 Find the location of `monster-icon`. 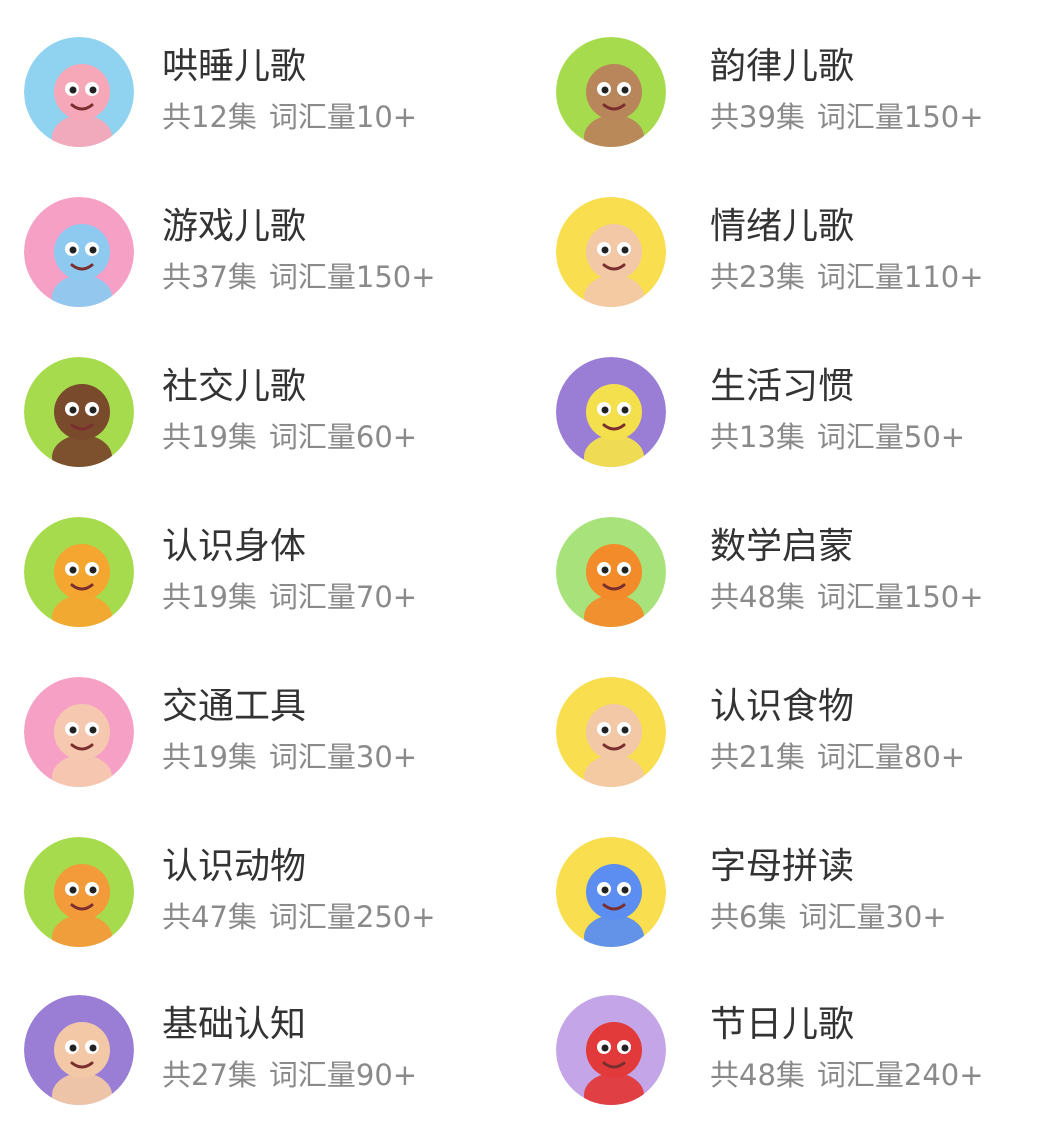

monster-icon is located at coordinates (611, 412).